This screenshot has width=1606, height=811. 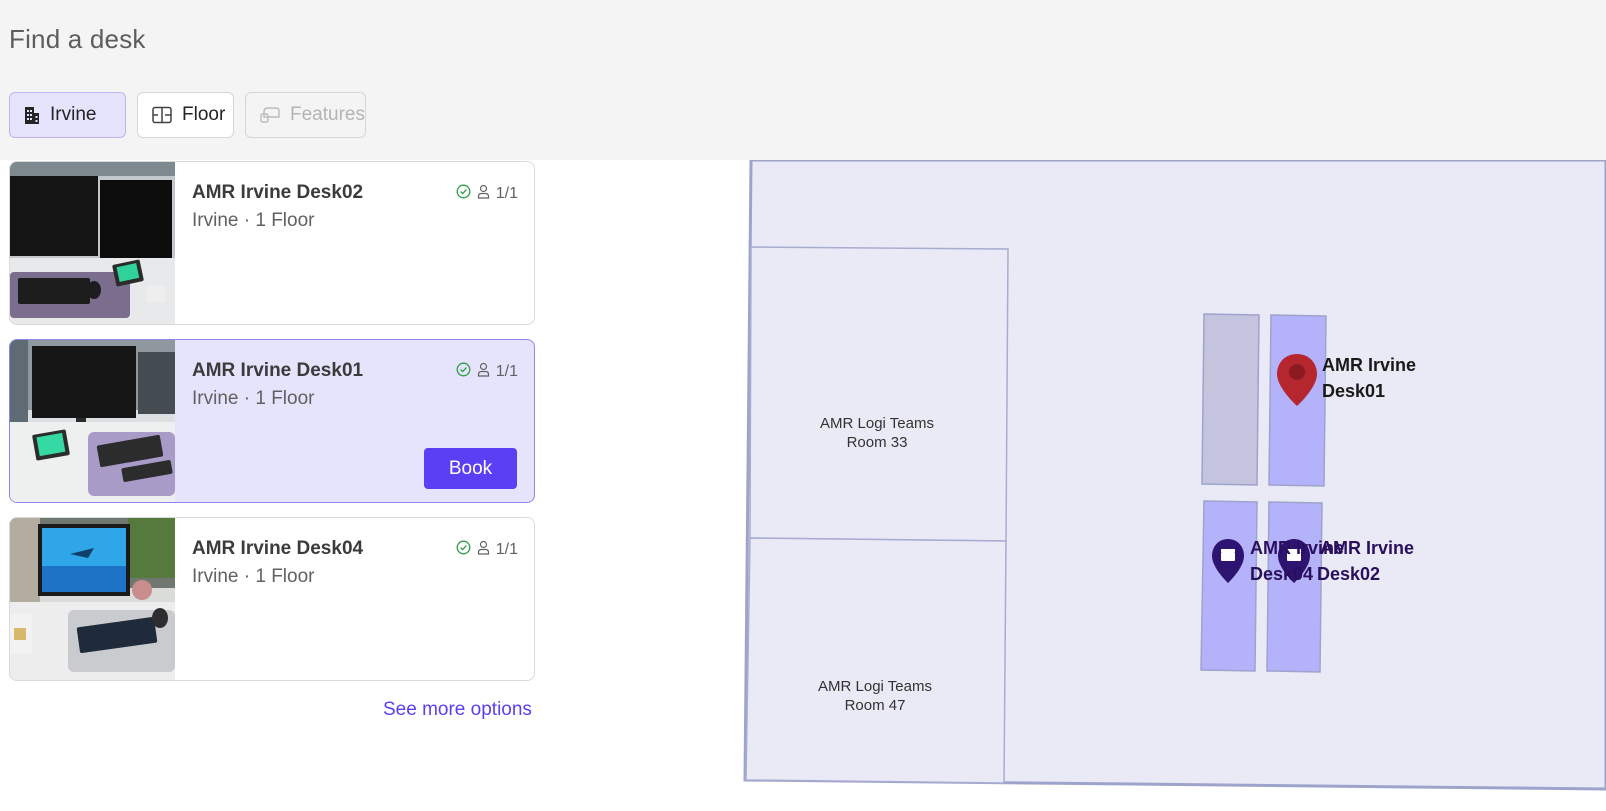 What do you see at coordinates (1369, 365) in the screenshot?
I see `pin-label-desk01-line1: AMR Irvine` at bounding box center [1369, 365].